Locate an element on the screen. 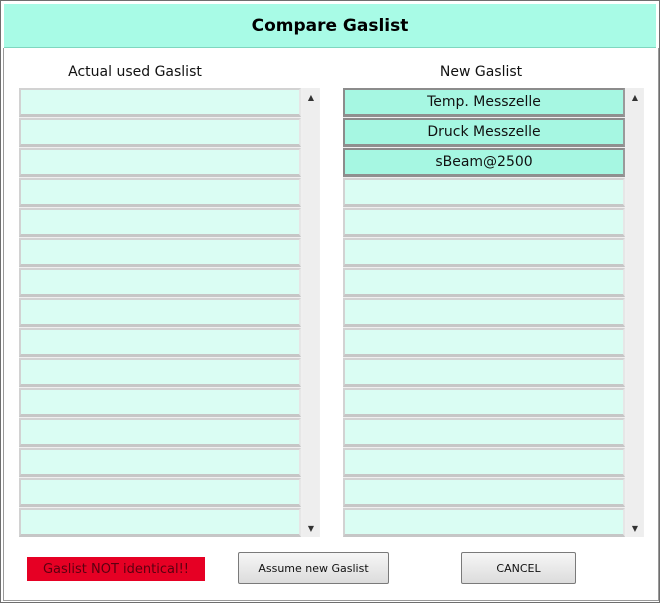 The image size is (660, 603). left-scrollbar: ▲ ▼ is located at coordinates (311, 312).